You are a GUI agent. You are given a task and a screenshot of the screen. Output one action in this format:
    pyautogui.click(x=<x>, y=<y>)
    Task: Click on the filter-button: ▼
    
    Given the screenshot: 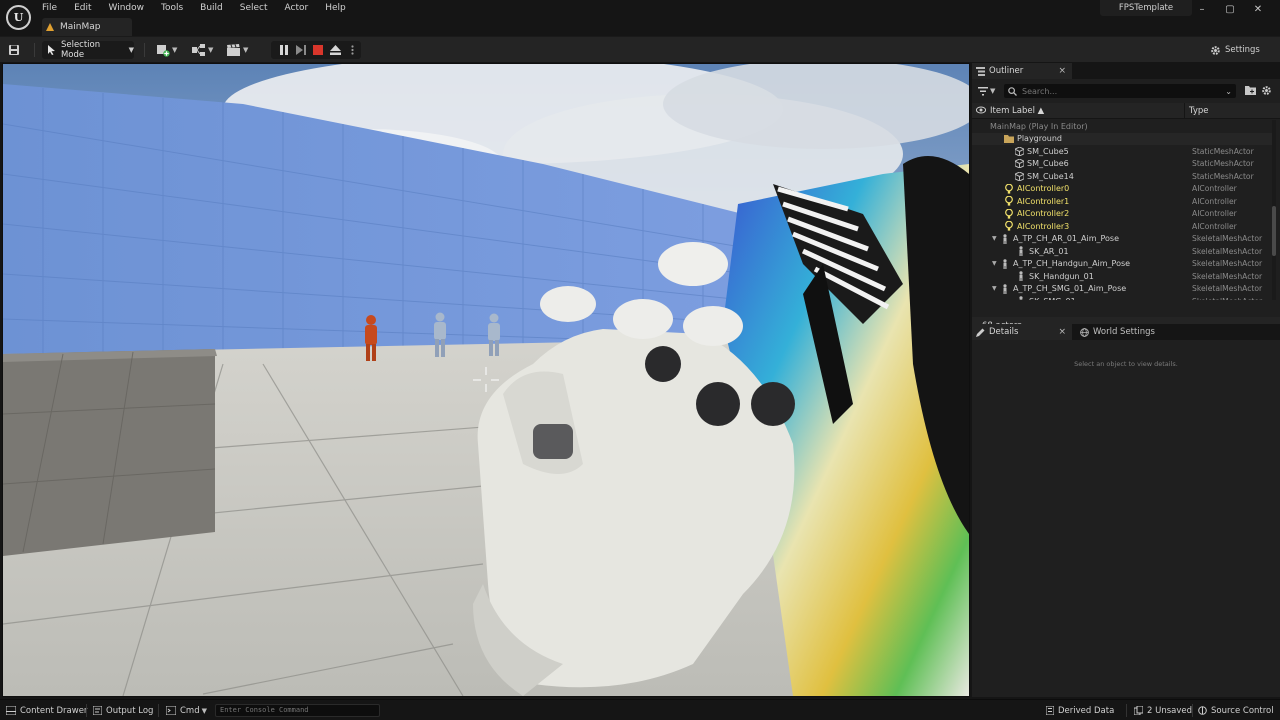 What is the action you would take?
    pyautogui.click(x=989, y=91)
    